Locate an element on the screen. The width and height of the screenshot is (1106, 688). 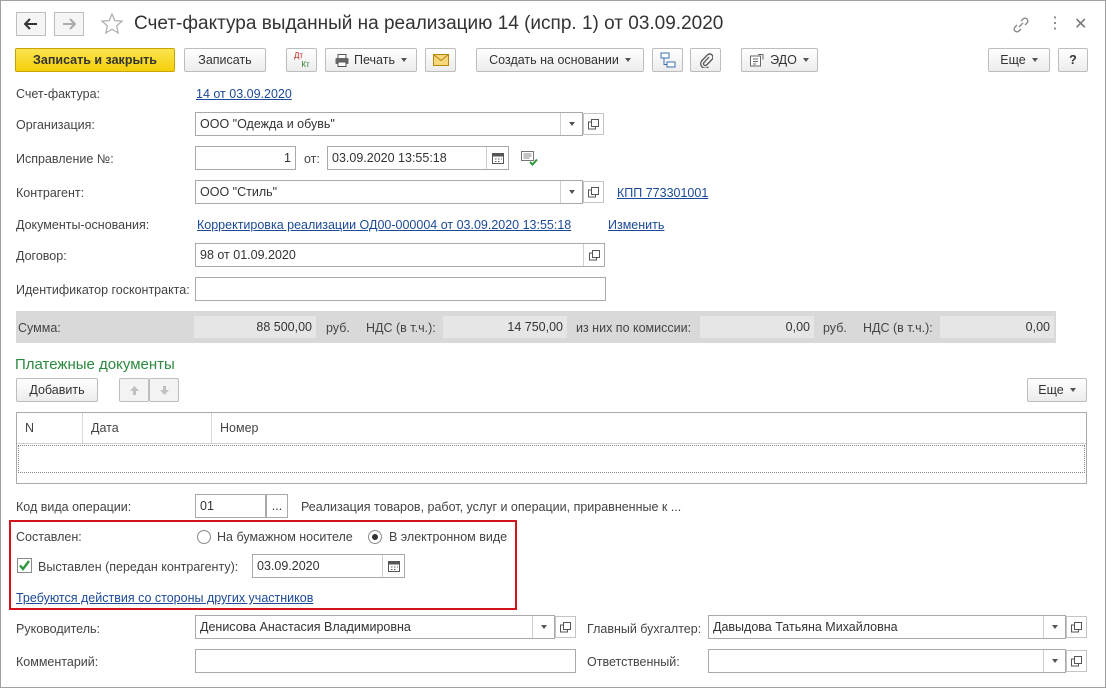
fix-date-calendar-button is located at coordinates (497, 158).